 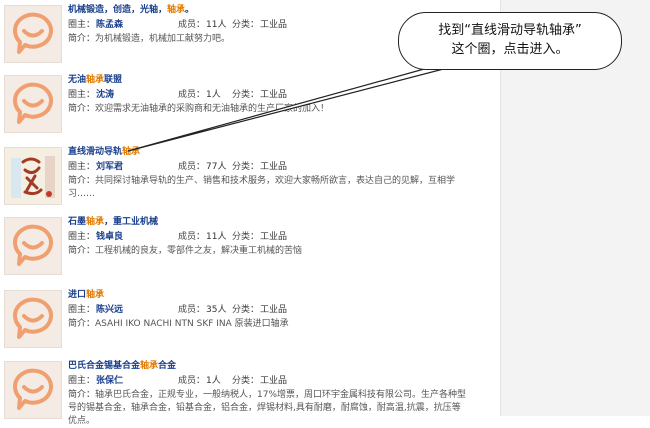 I want to click on circle-title-link: 无油轴承联盟, so click(x=95, y=78).